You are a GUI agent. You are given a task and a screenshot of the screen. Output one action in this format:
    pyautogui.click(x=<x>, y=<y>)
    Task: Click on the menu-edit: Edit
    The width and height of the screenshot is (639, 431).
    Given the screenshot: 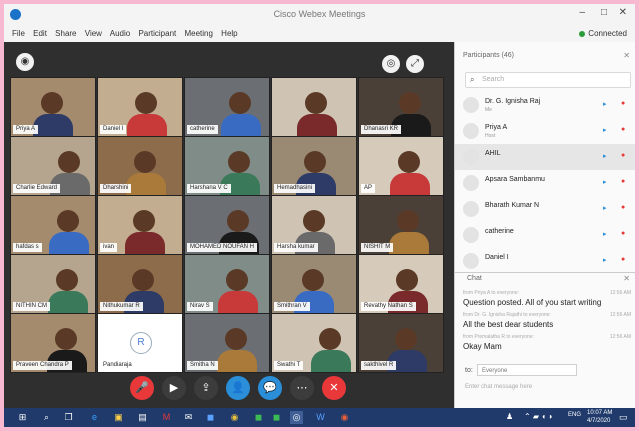 What is the action you would take?
    pyautogui.click(x=40, y=33)
    